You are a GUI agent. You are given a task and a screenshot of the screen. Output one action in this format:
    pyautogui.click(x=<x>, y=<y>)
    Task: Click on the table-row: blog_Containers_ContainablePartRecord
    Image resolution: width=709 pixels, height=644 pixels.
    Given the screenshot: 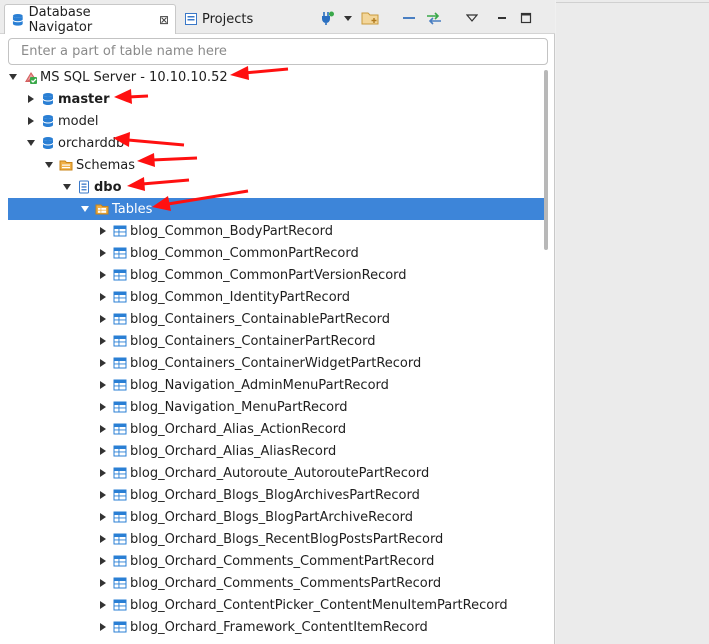 What is the action you would take?
    pyautogui.click(x=278, y=319)
    